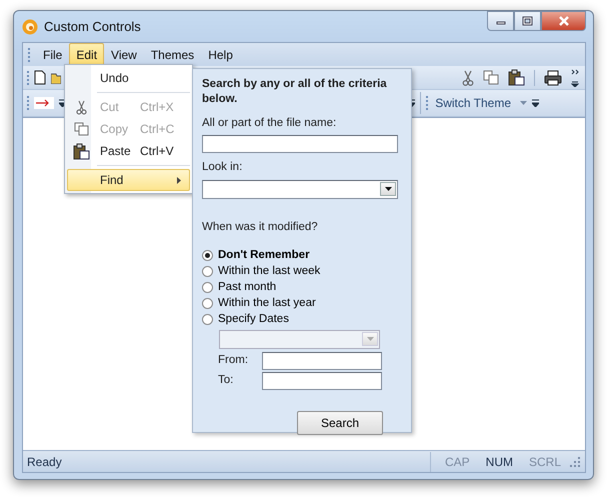 Image resolution: width=611 pixels, height=500 pixels. I want to click on menu-item: View, so click(124, 54).